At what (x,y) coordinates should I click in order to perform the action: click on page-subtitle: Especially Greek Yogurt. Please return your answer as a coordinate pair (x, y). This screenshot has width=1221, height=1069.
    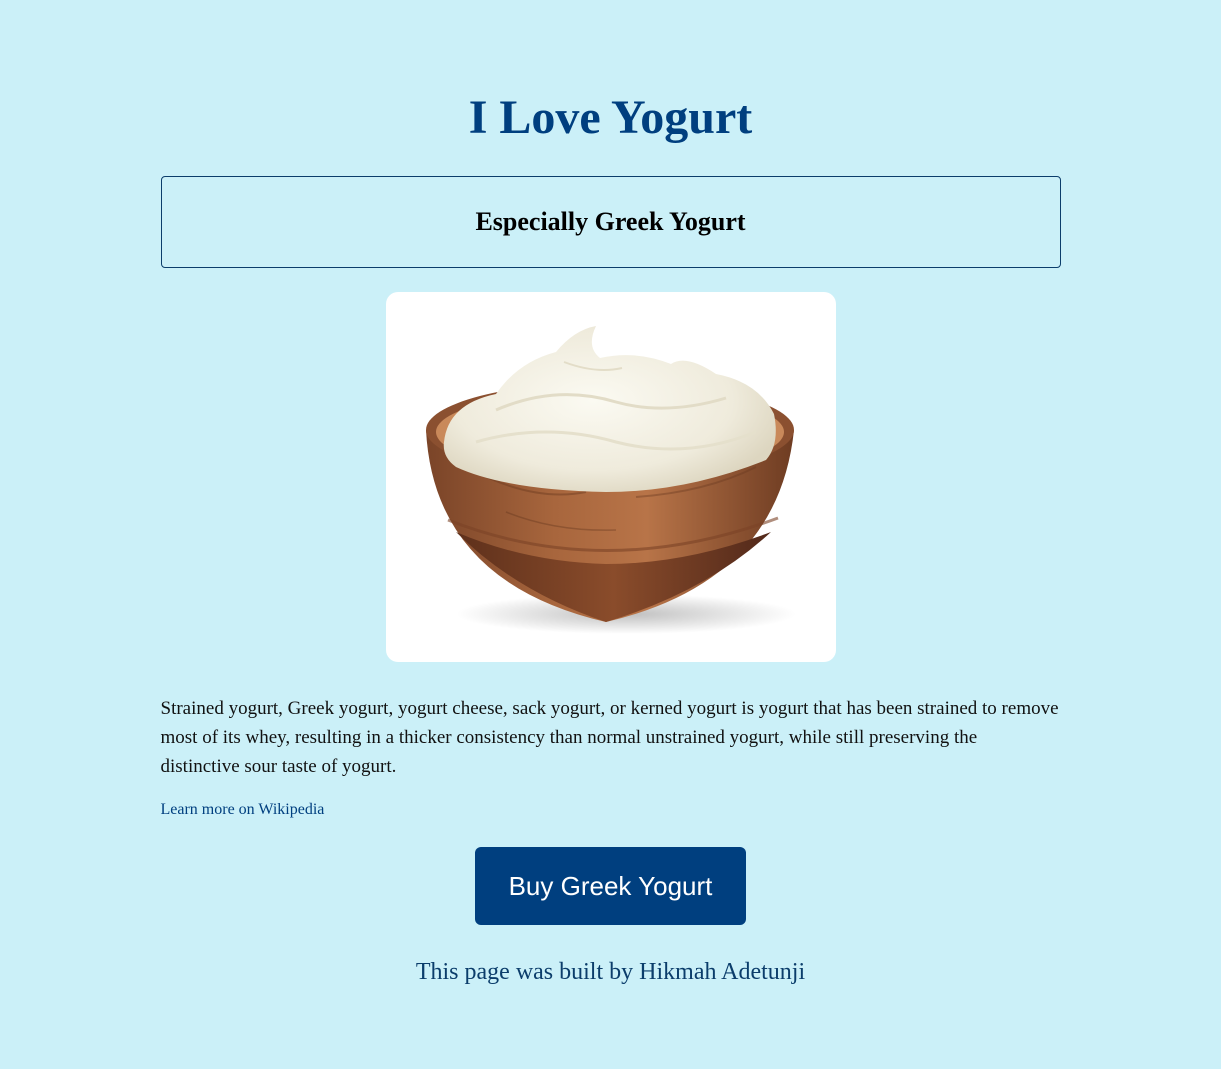
    Looking at the image, I should click on (610, 221).